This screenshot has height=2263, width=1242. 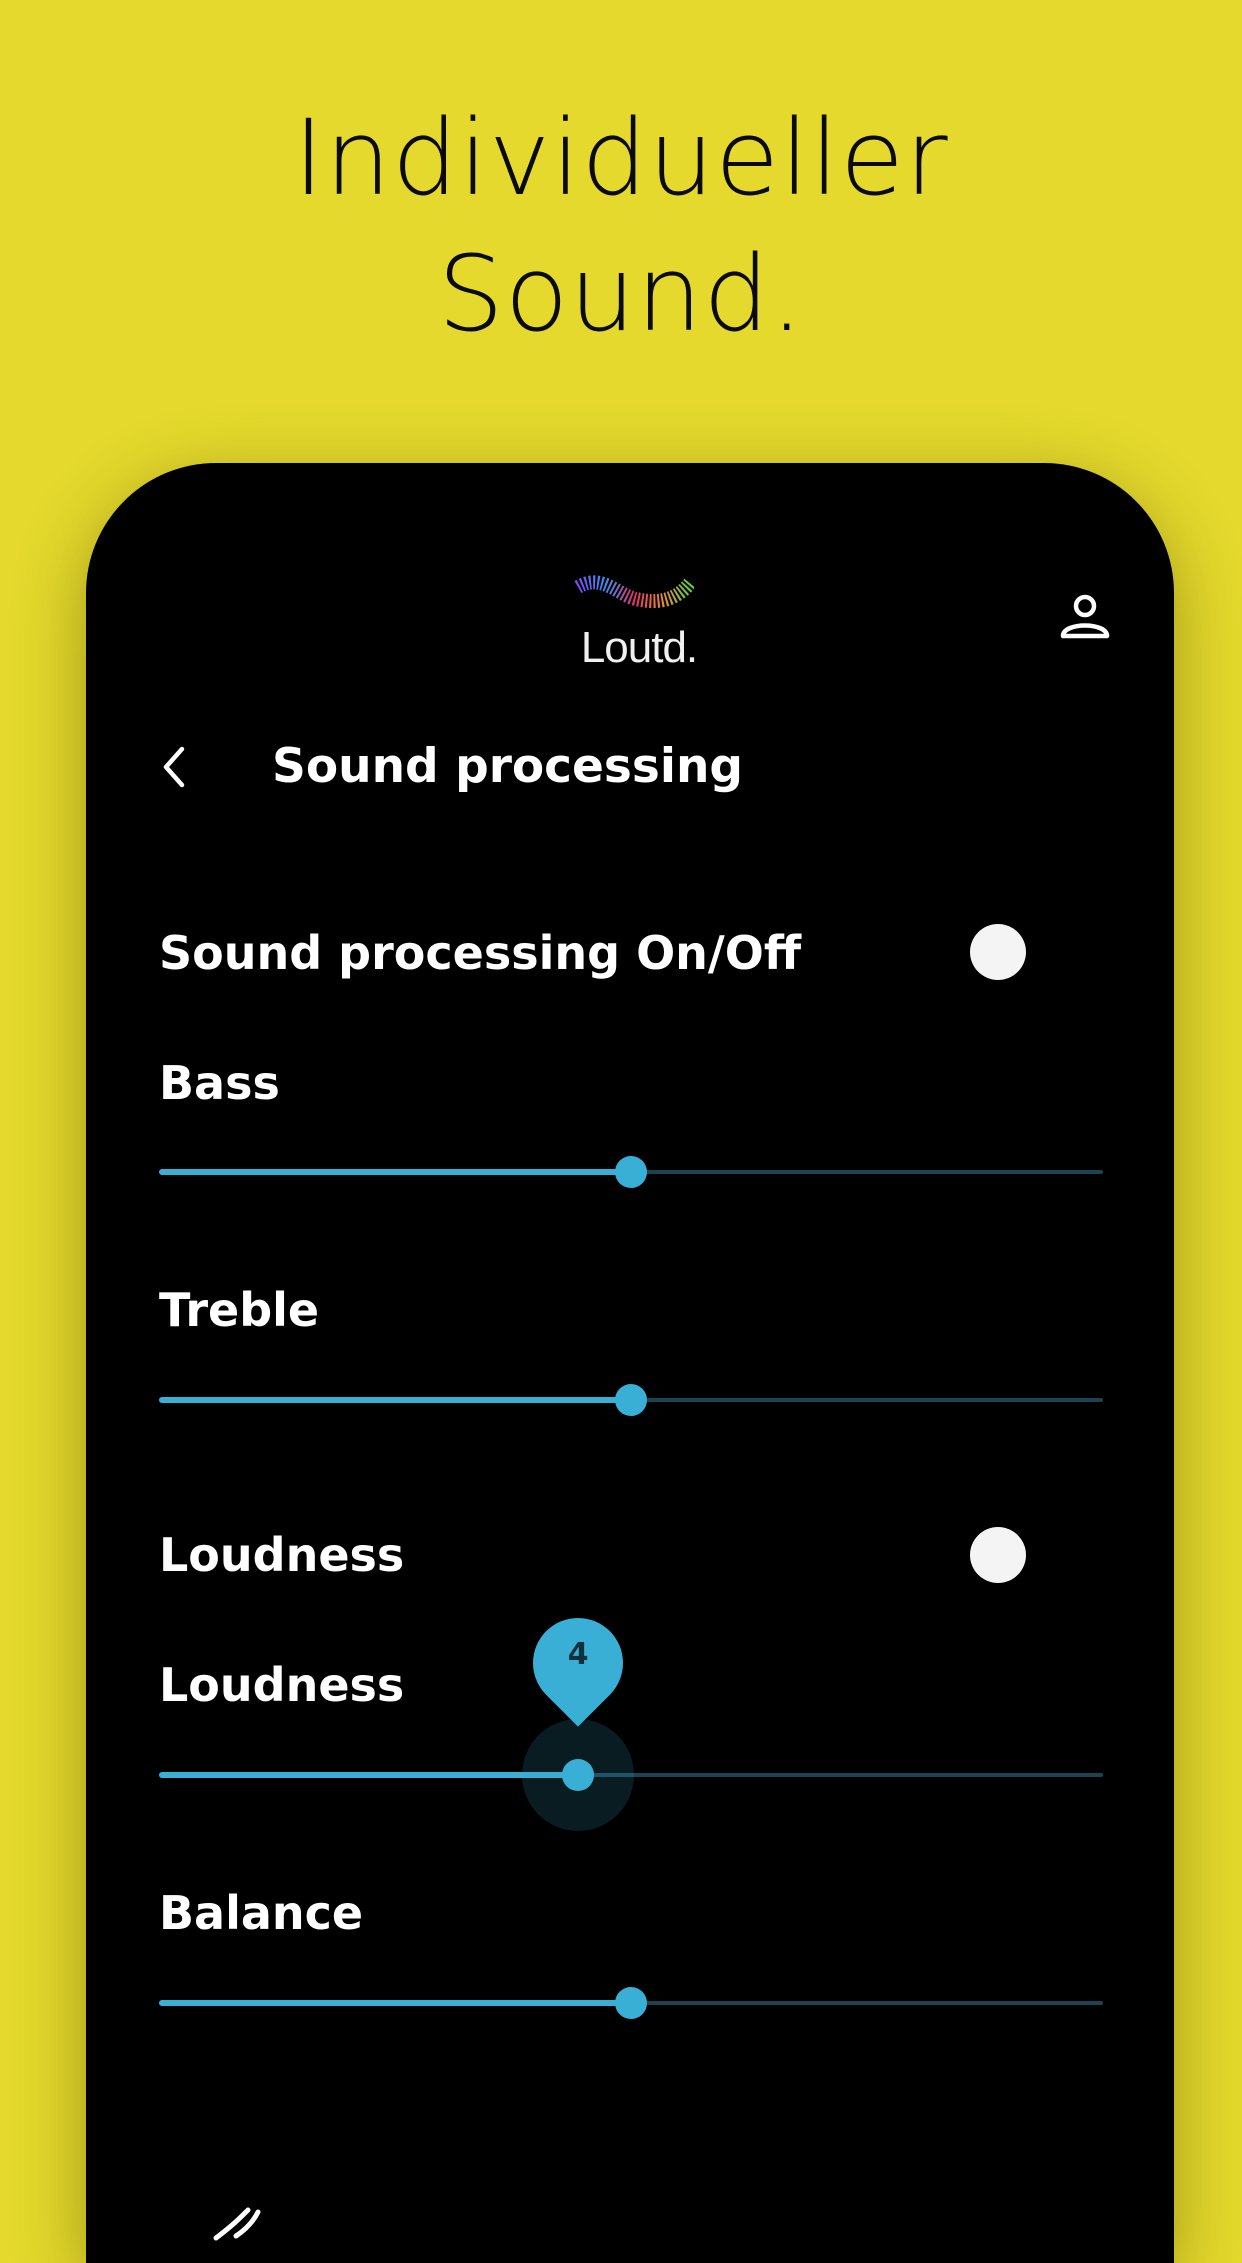 I want to click on page-title: Sound processing, so click(x=508, y=766).